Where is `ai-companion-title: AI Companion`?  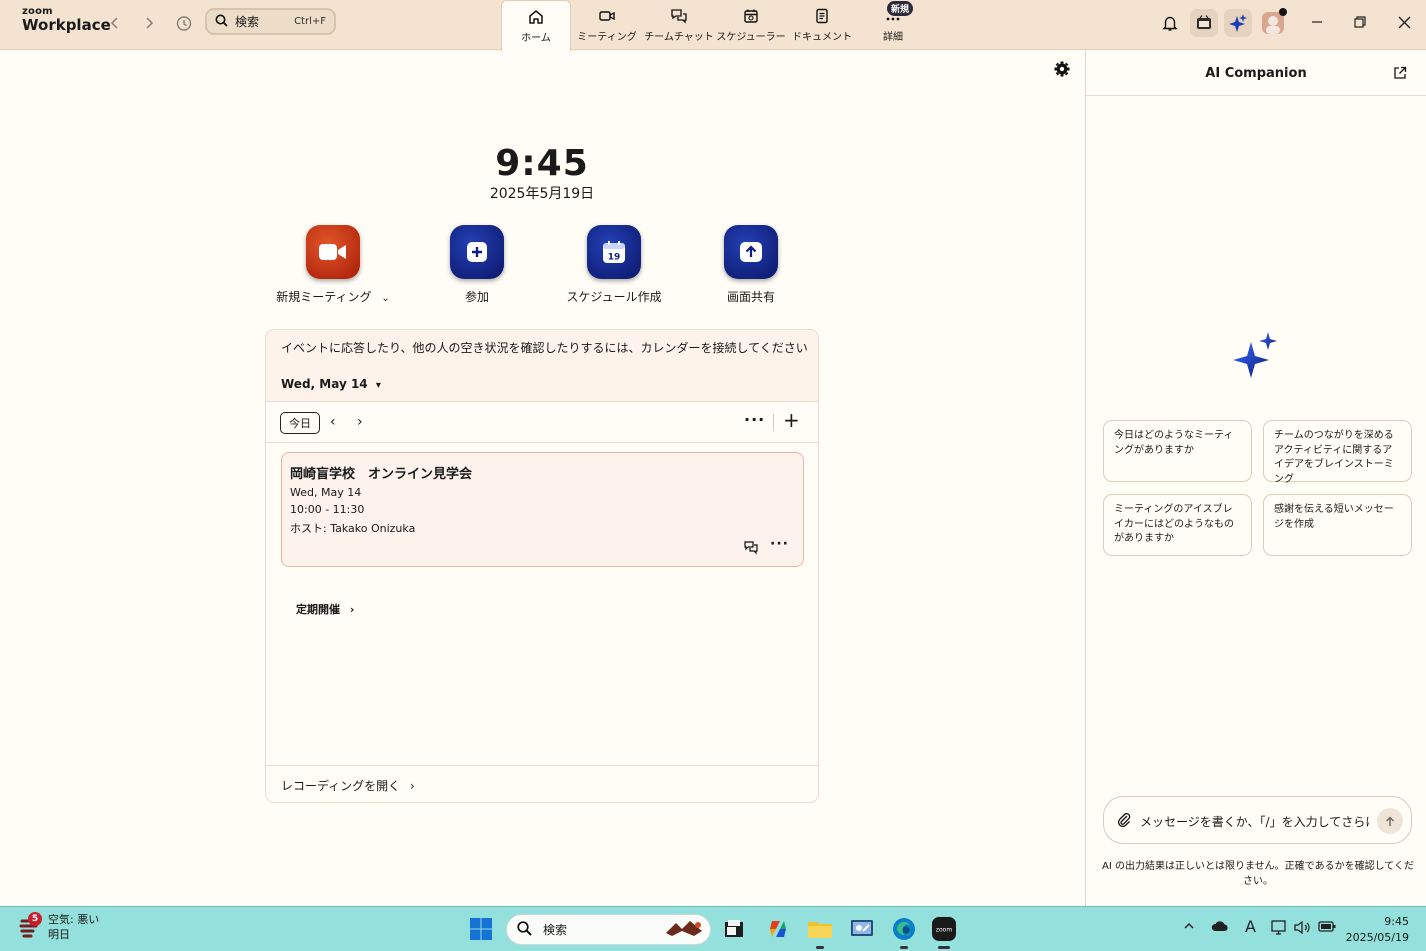 ai-companion-title: AI Companion is located at coordinates (1256, 73).